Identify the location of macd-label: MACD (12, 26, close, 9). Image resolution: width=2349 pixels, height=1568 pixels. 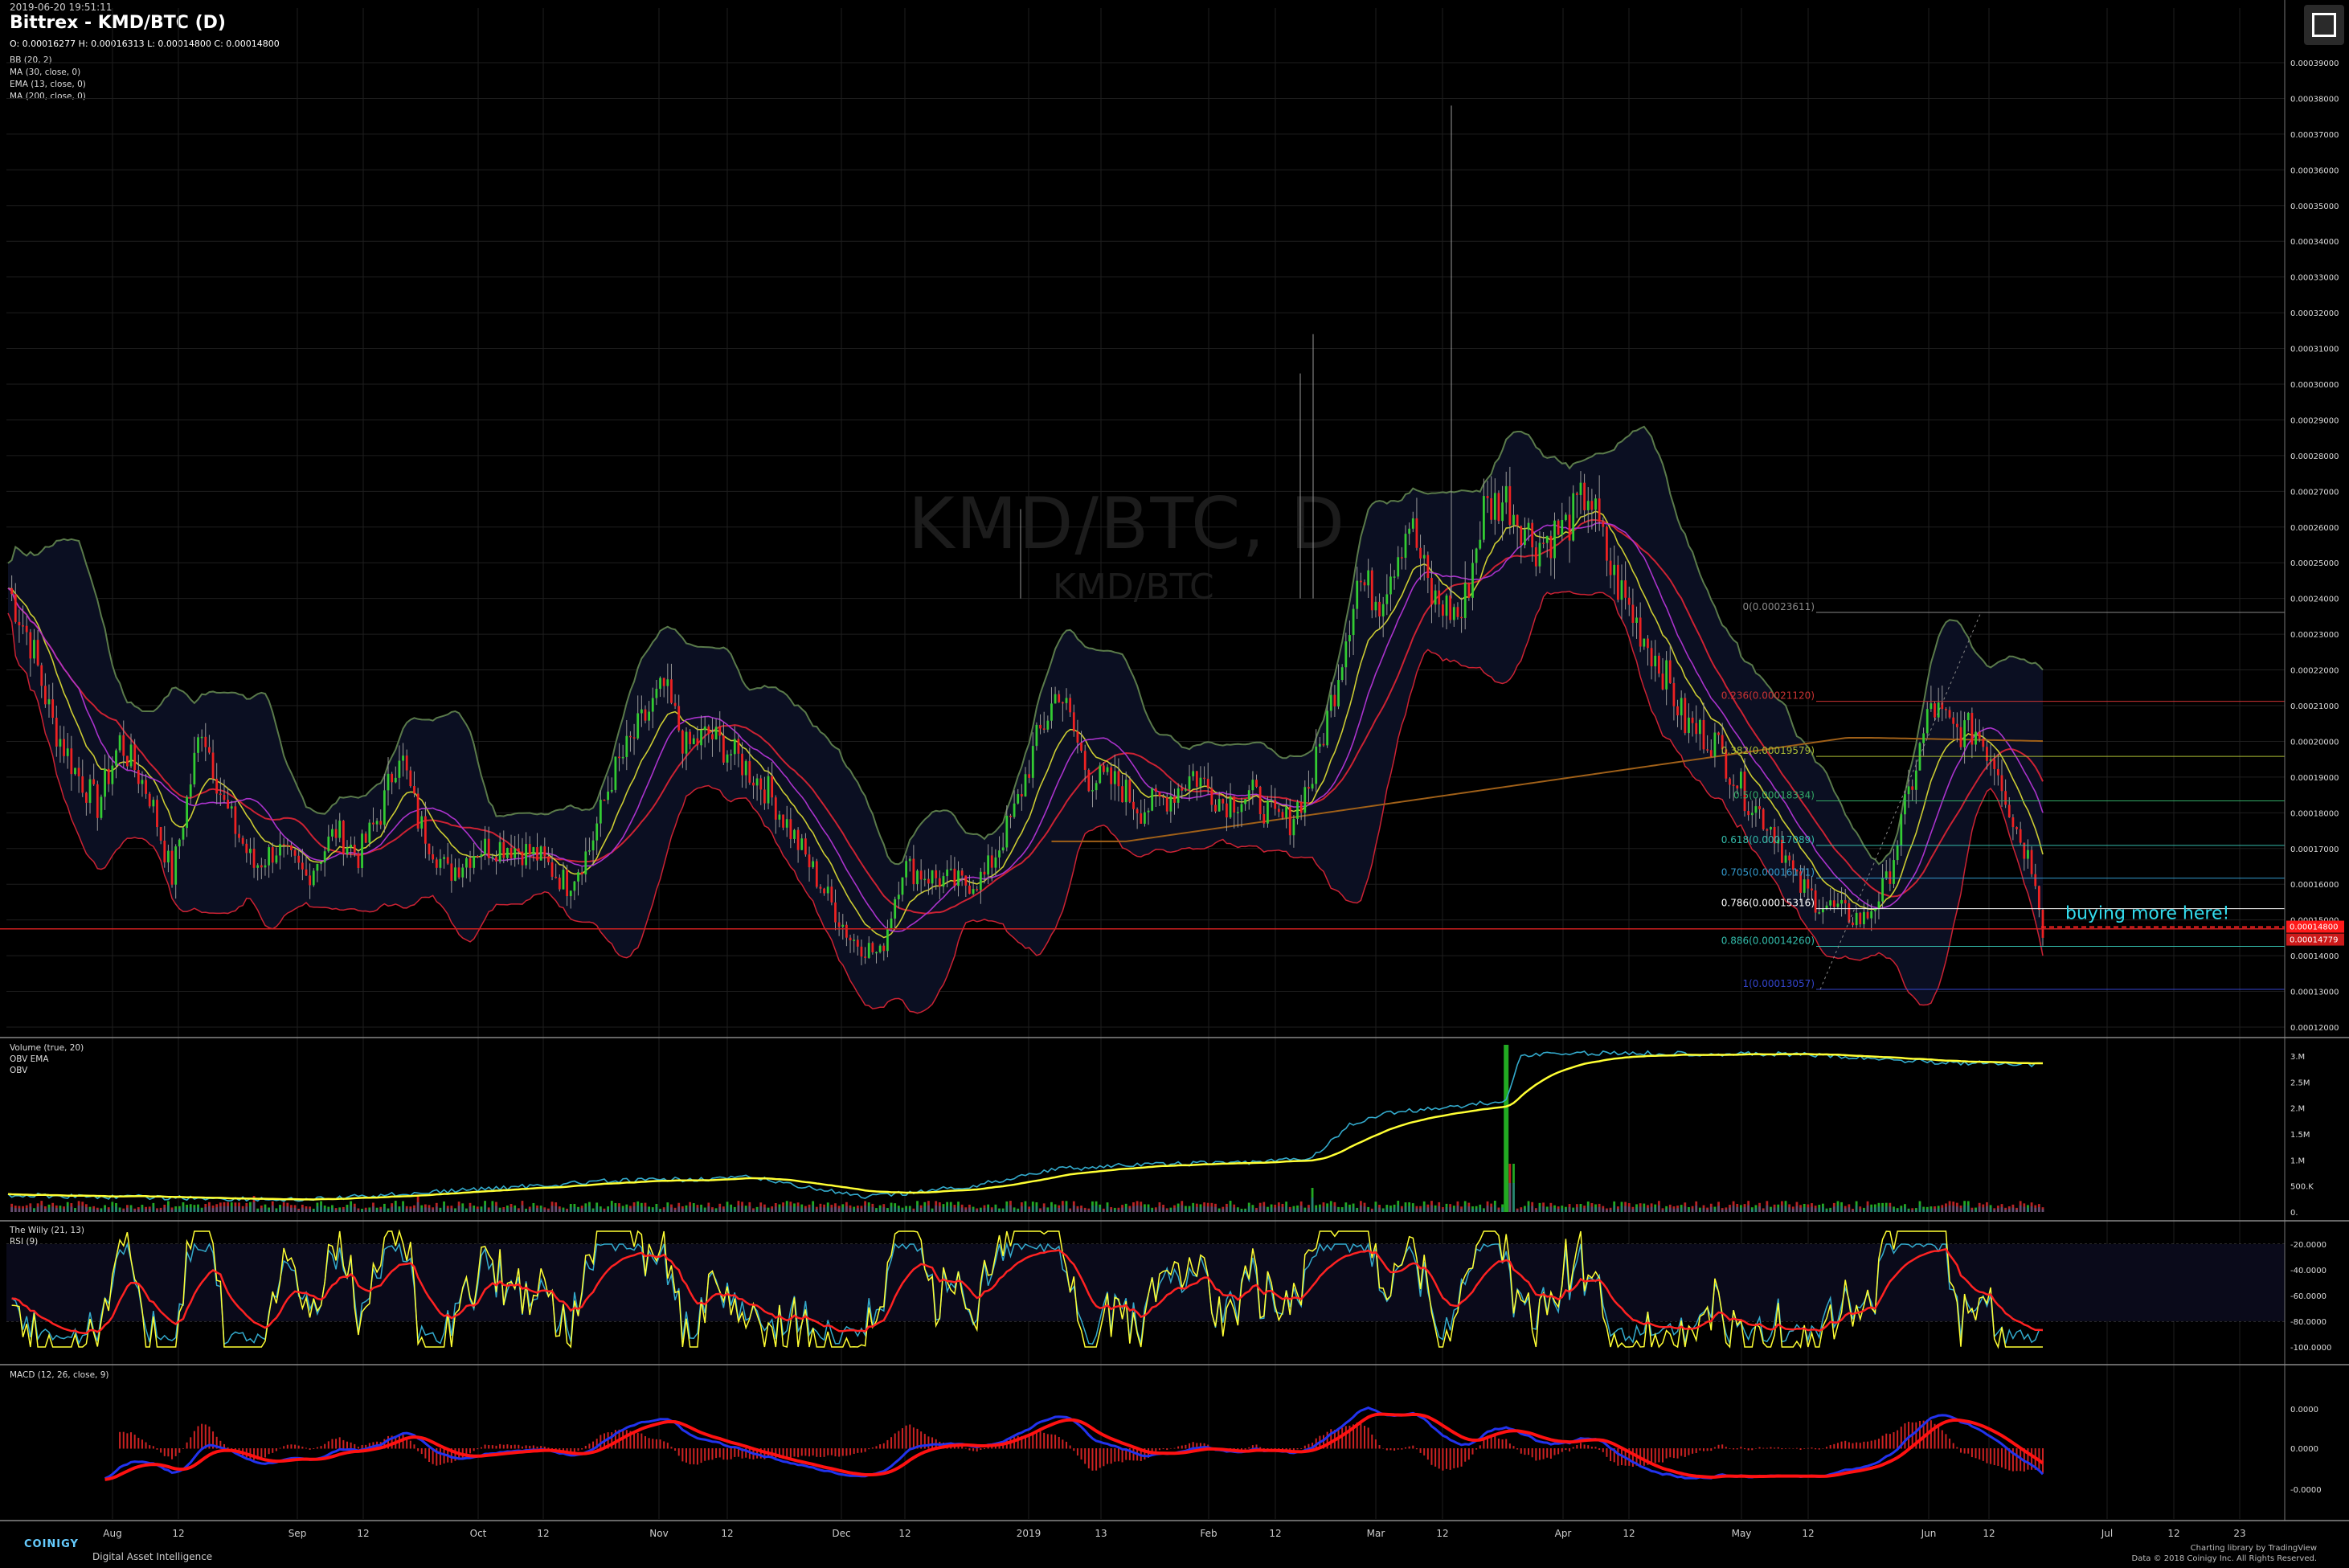
(59, 1375).